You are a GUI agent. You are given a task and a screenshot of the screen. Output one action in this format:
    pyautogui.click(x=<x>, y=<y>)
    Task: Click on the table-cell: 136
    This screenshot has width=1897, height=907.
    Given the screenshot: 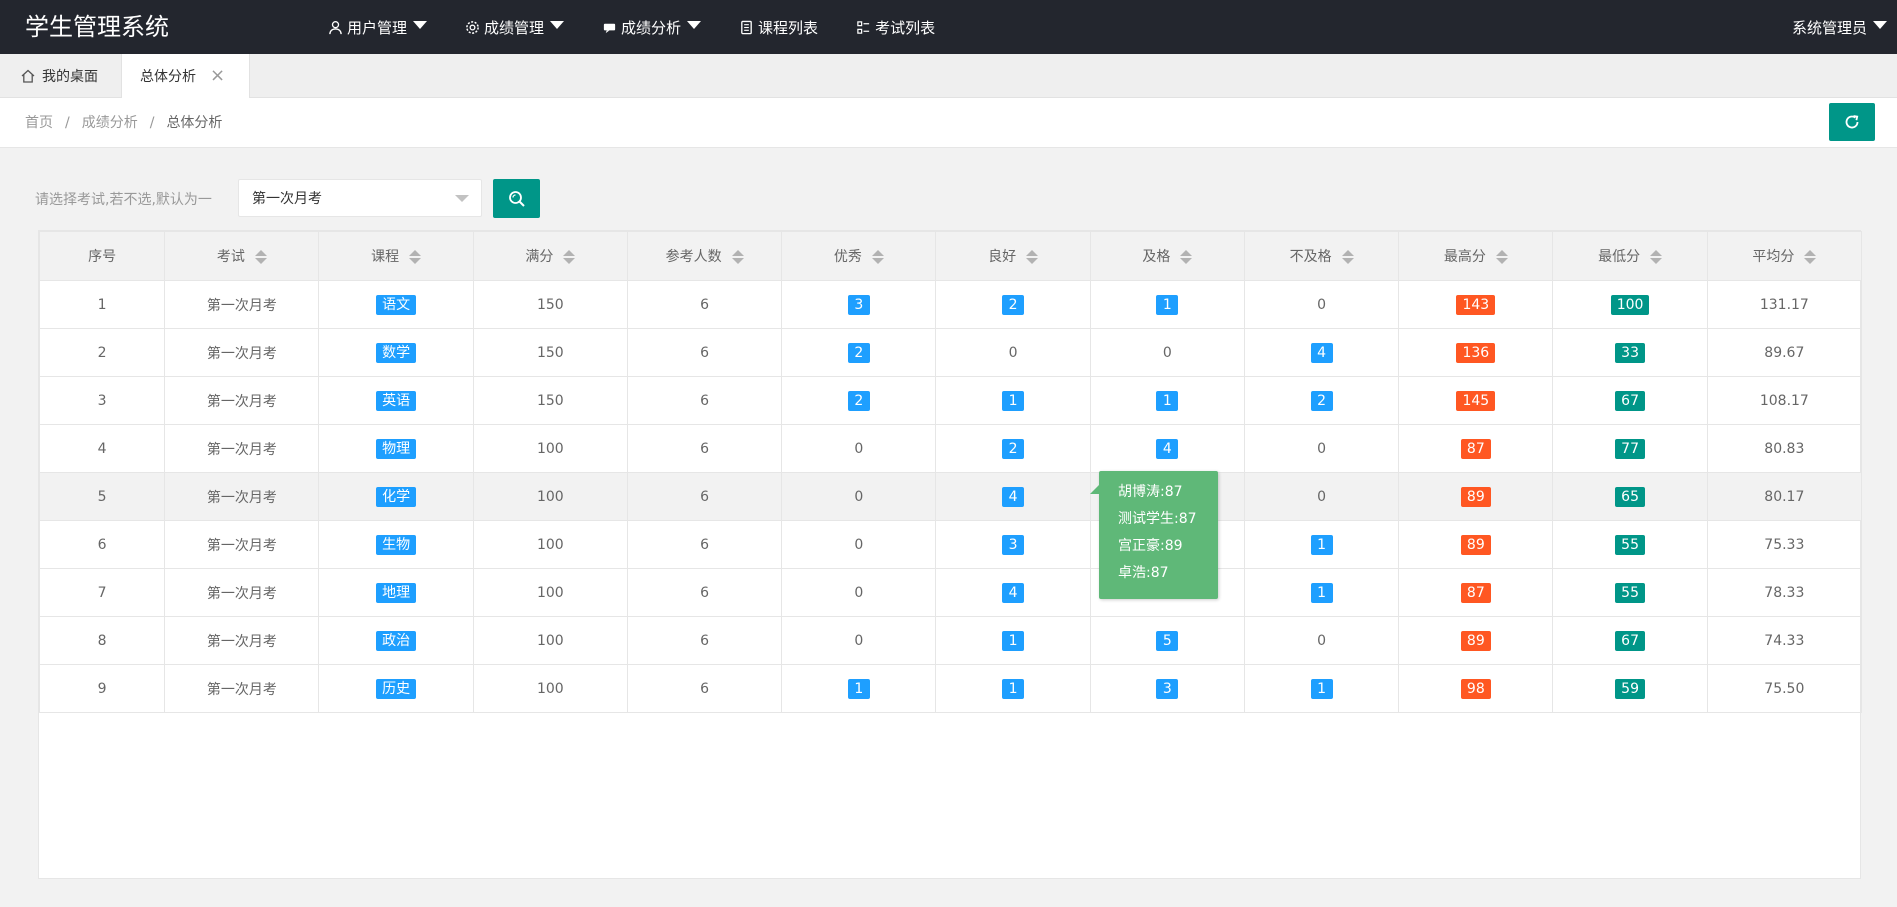 What is the action you would take?
    pyautogui.click(x=1476, y=352)
    